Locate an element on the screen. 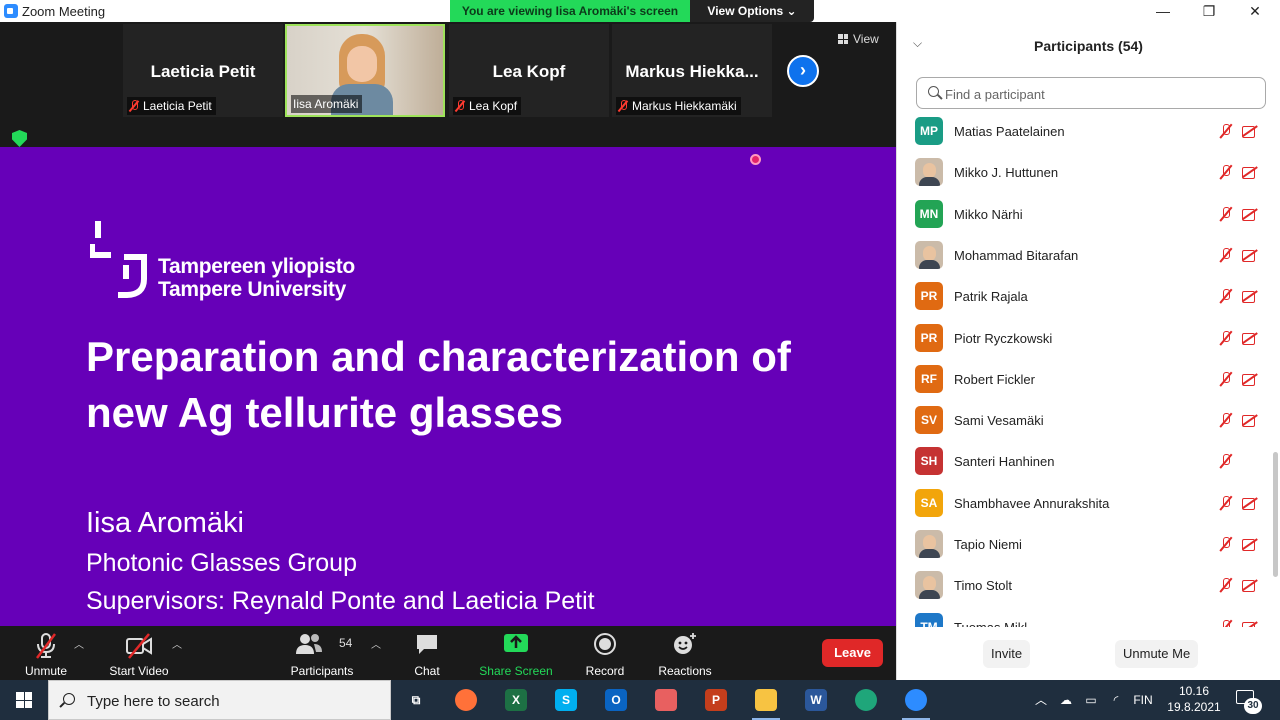 This screenshot has height=720, width=1280. participant-list-scrollbar is located at coordinates (1275, 514).